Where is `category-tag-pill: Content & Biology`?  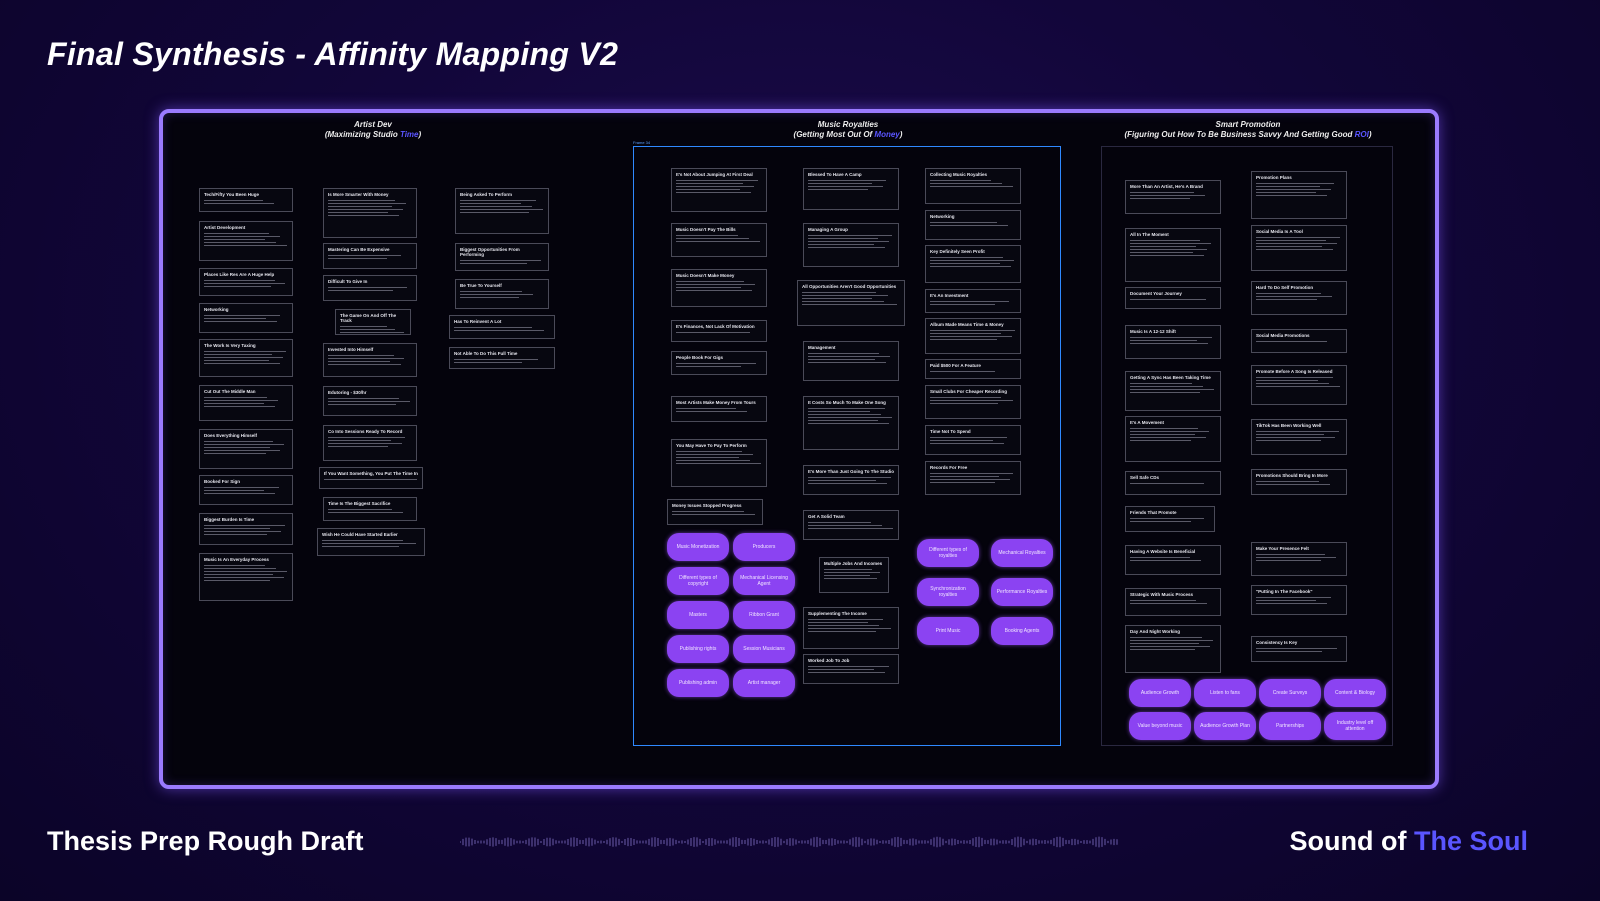 category-tag-pill: Content & Biology is located at coordinates (1355, 693).